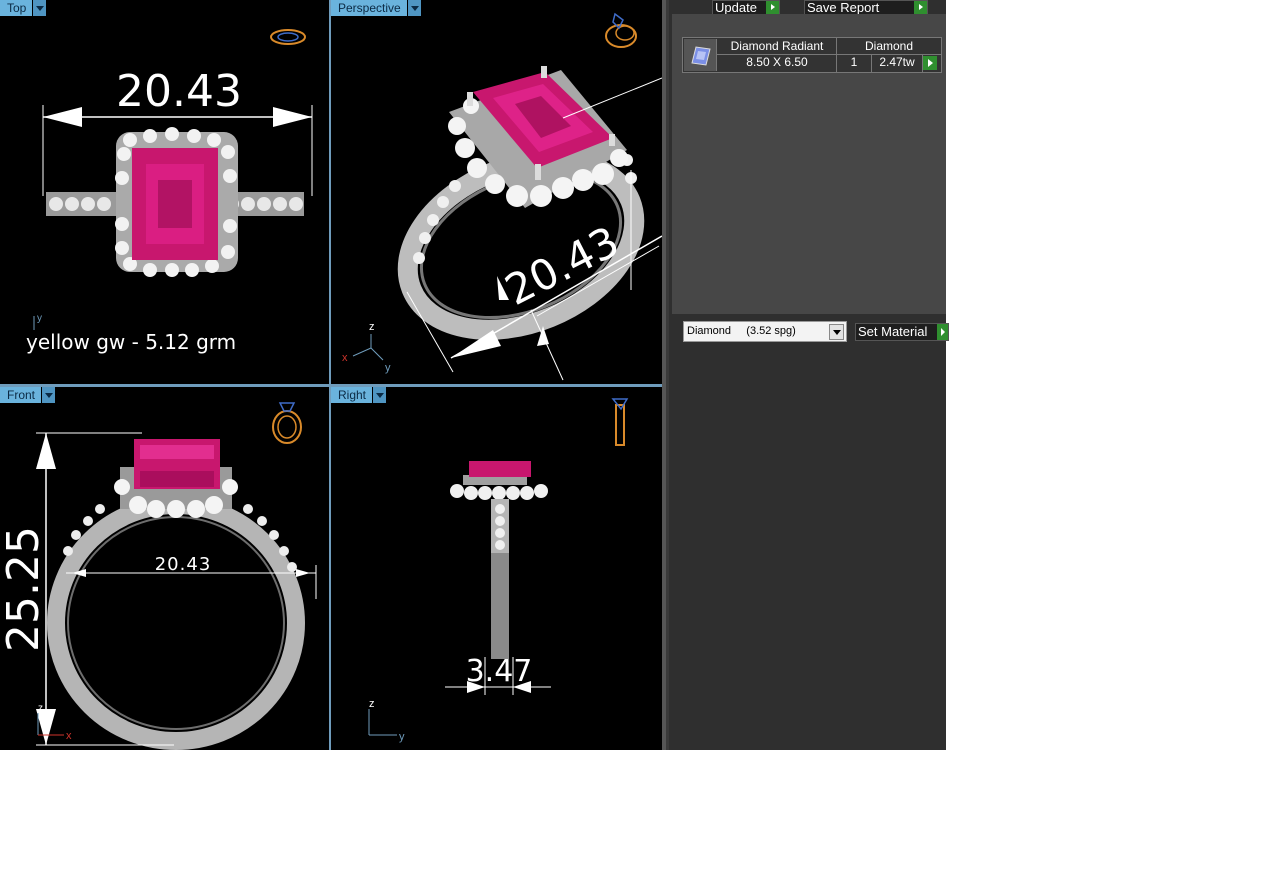 This screenshot has height=874, width=1280. What do you see at coordinates (736, 7) in the screenshot?
I see `update-button-label: Update` at bounding box center [736, 7].